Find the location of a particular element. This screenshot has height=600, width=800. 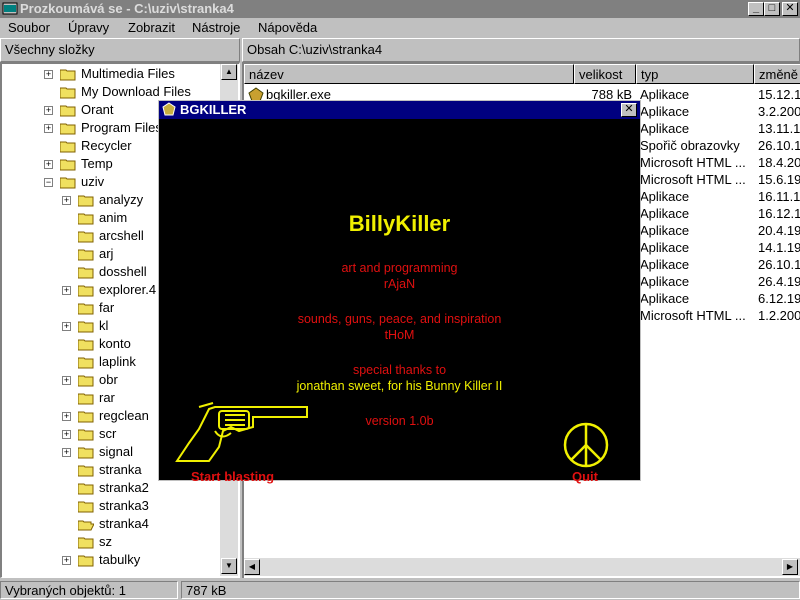

tree-item-label: arj is located at coordinates (106, 253).